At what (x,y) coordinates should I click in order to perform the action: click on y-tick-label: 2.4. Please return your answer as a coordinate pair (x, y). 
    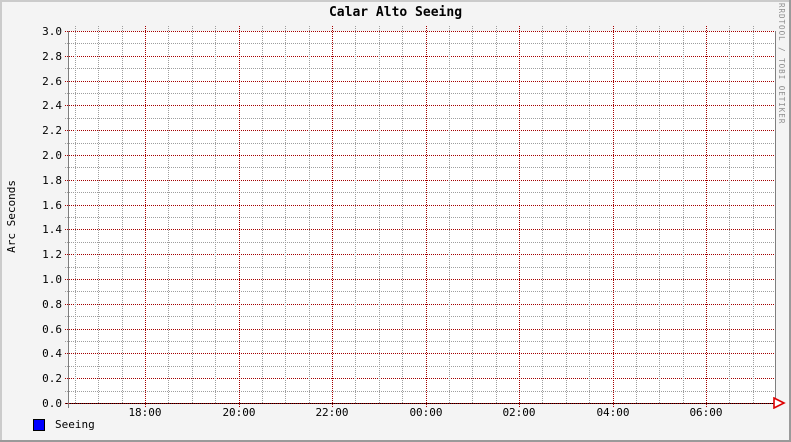
    Looking at the image, I should click on (52, 105).